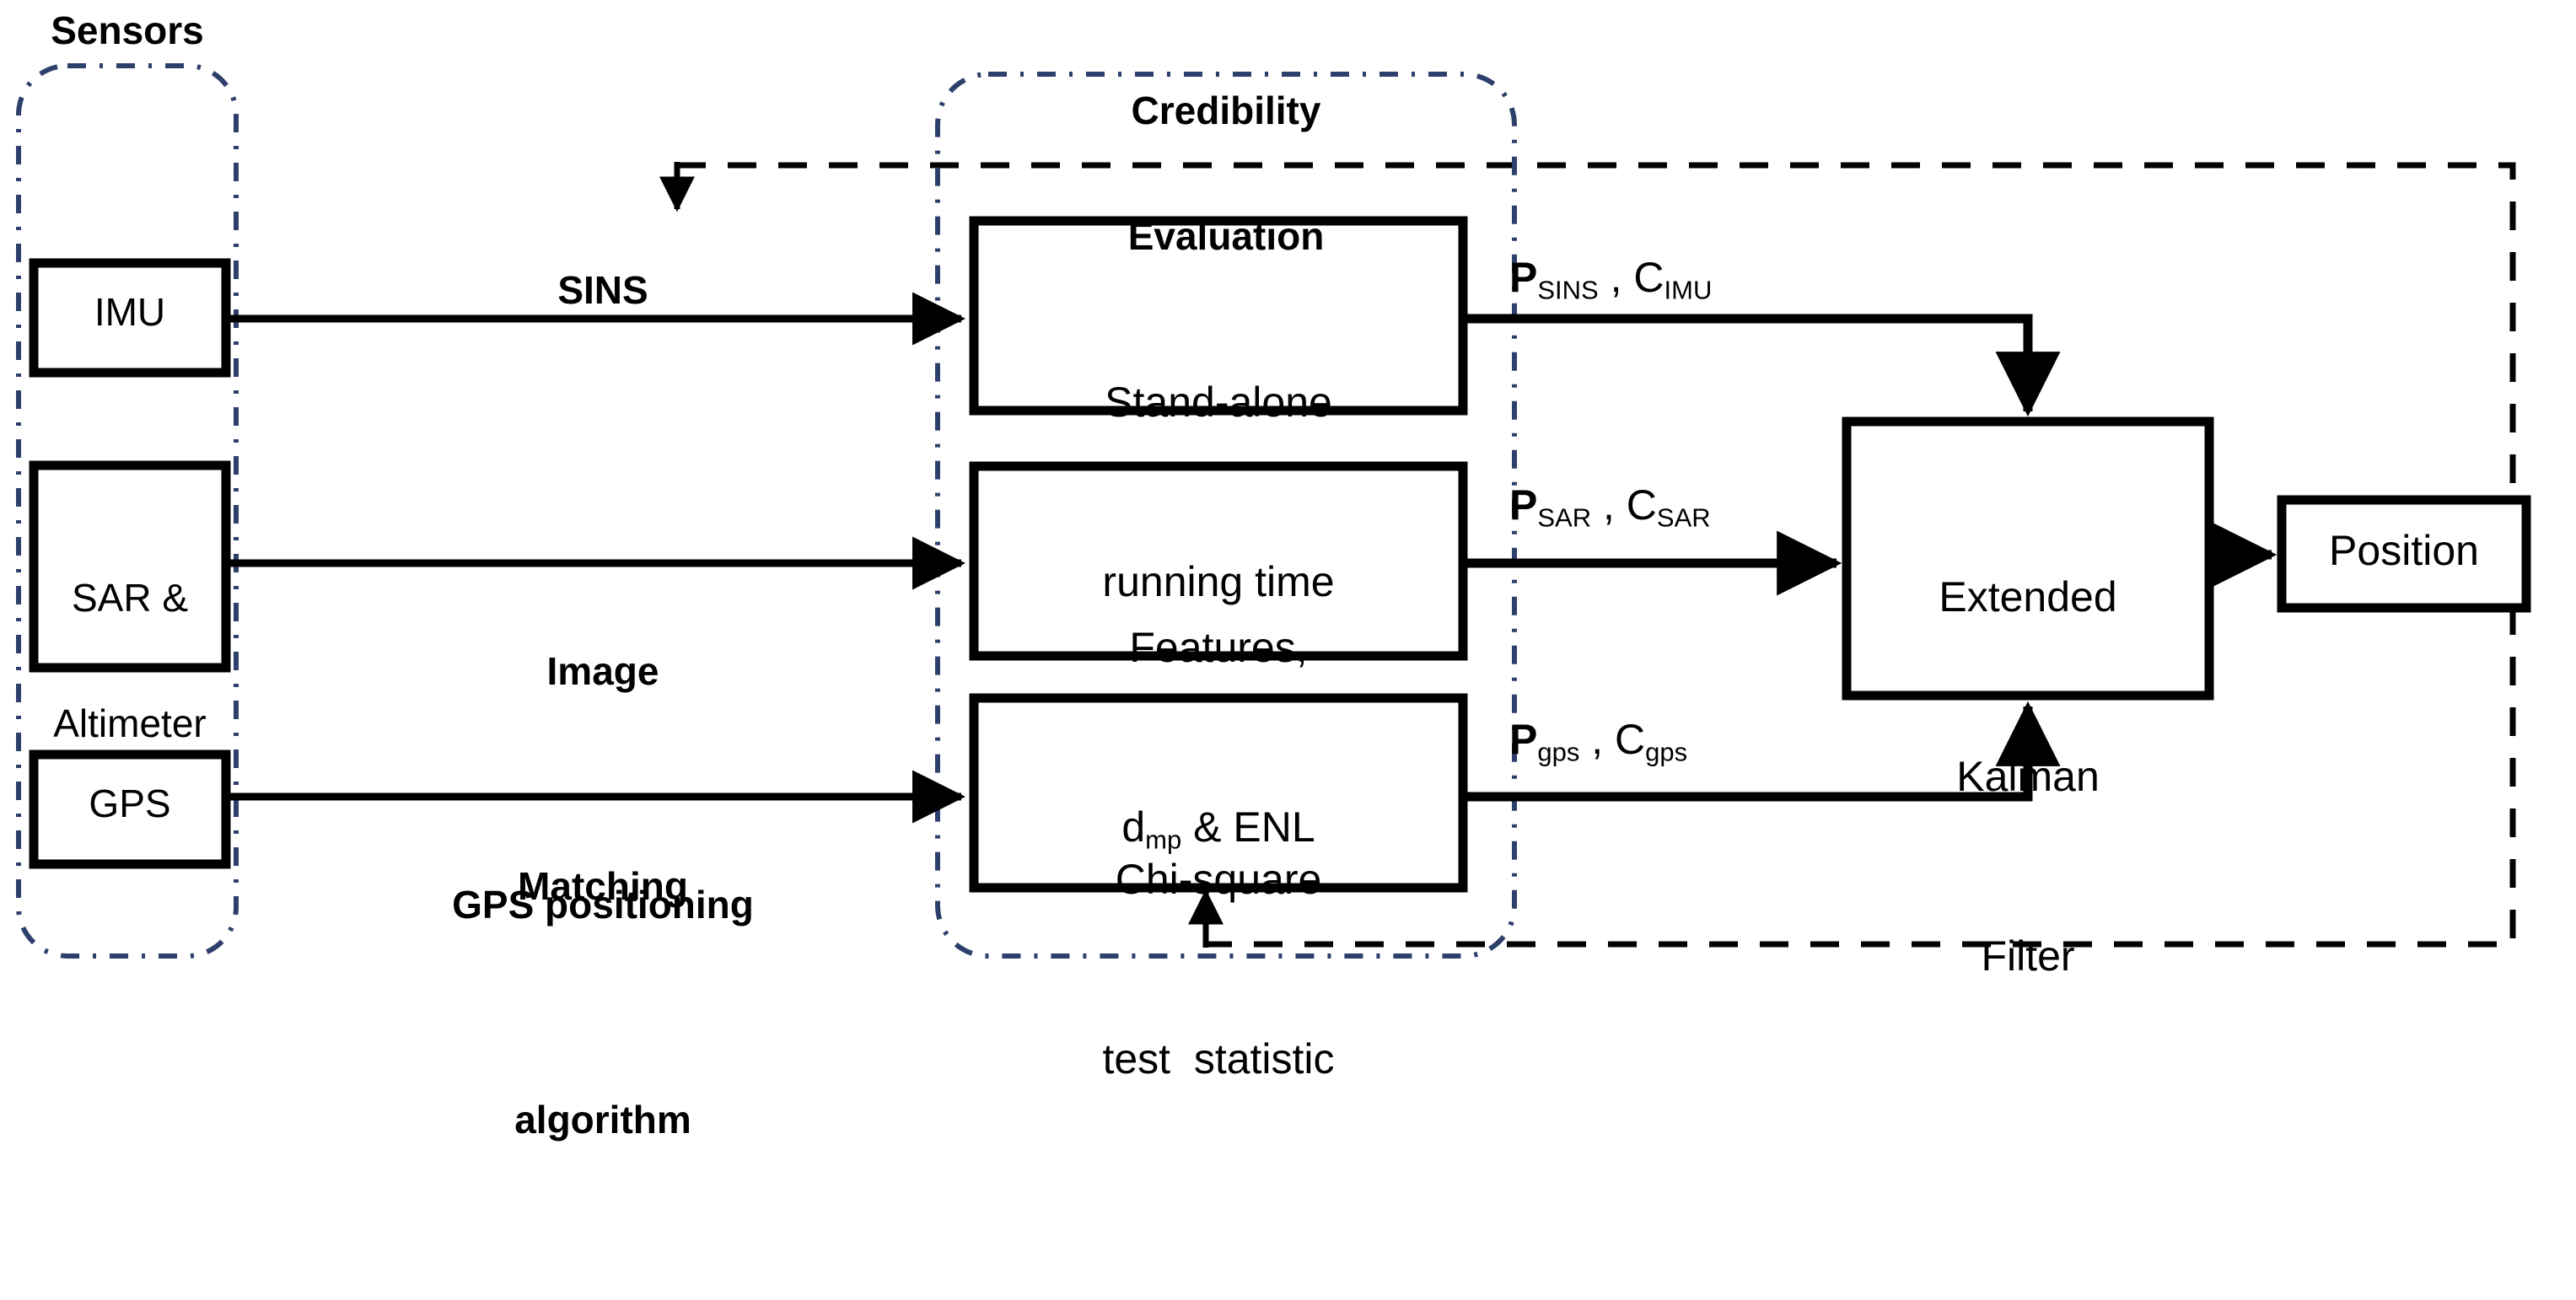 This screenshot has height=1300, width=2576. What do you see at coordinates (602, 671) in the screenshot?
I see `flow-label-image-matching-line1: Image` at bounding box center [602, 671].